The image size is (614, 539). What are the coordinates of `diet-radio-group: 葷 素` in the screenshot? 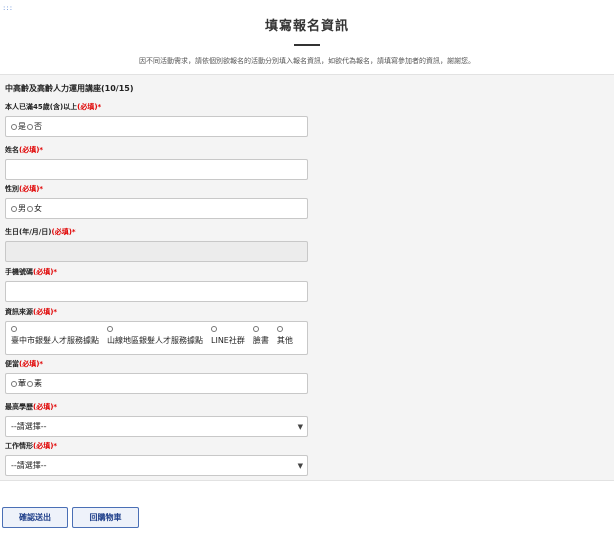 It's located at (156, 383).